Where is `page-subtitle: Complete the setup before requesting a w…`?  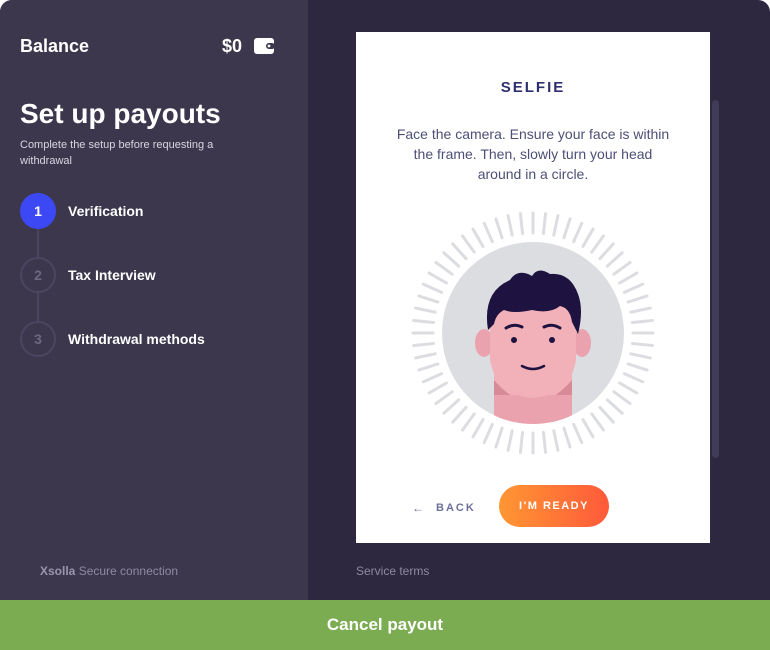 page-subtitle: Complete the setup before requesting a w… is located at coordinates (117, 153).